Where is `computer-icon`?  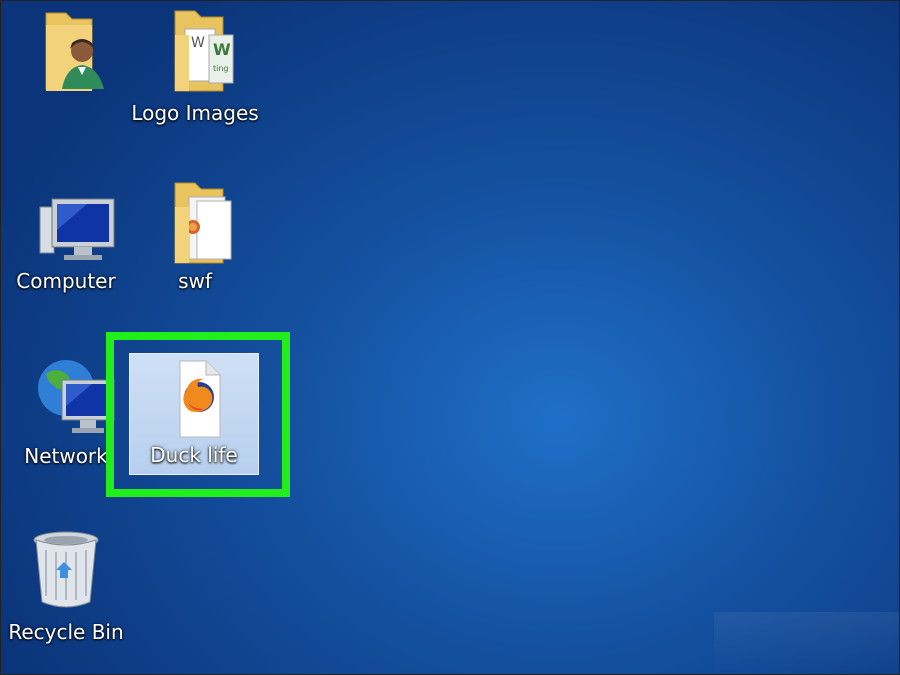
computer-icon is located at coordinates (77, 229).